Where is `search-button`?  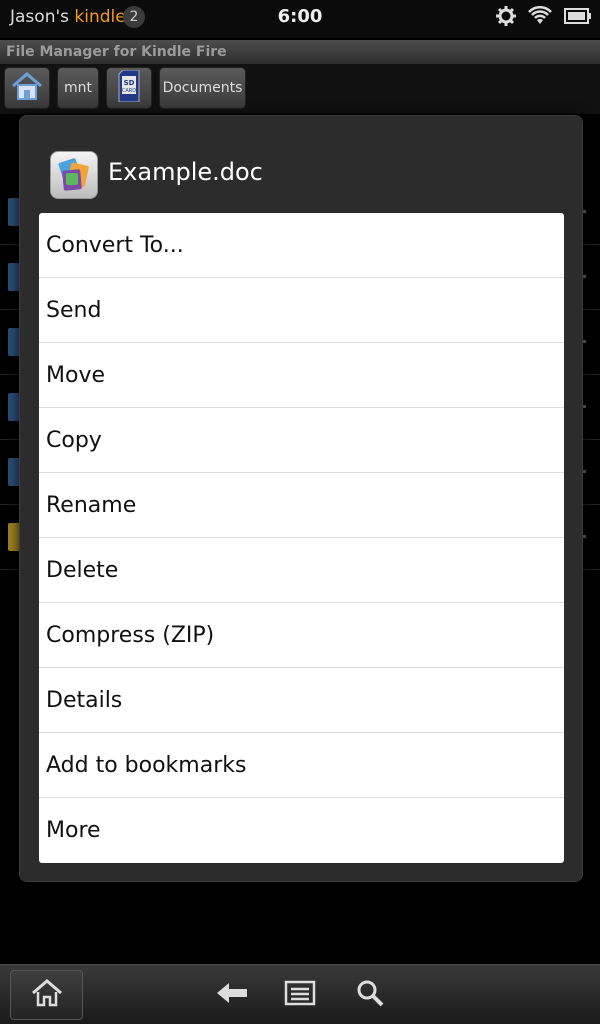 search-button is located at coordinates (370, 995).